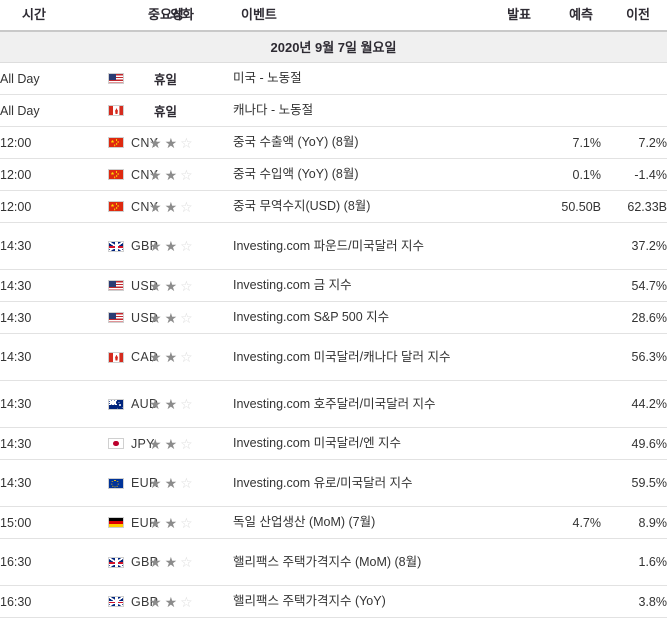  What do you see at coordinates (41, 522) in the screenshot?
I see `cell-time: 15:00` at bounding box center [41, 522].